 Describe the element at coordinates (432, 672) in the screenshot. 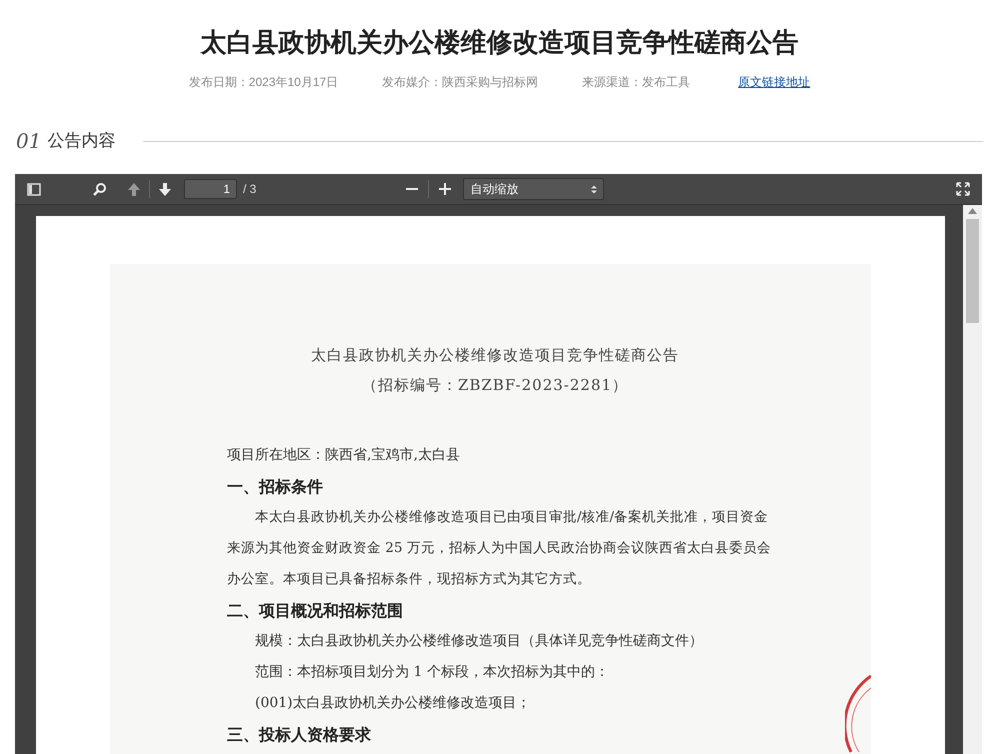

I see `document-text: 范围：本招标项目划分为 1 个标段，本次招标为其中的：` at that location.